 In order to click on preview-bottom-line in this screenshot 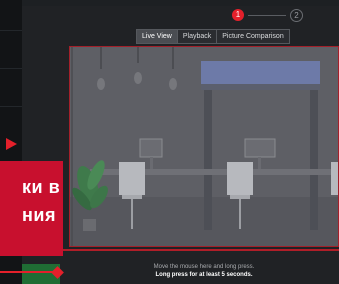, I will do `click(180, 250)`.